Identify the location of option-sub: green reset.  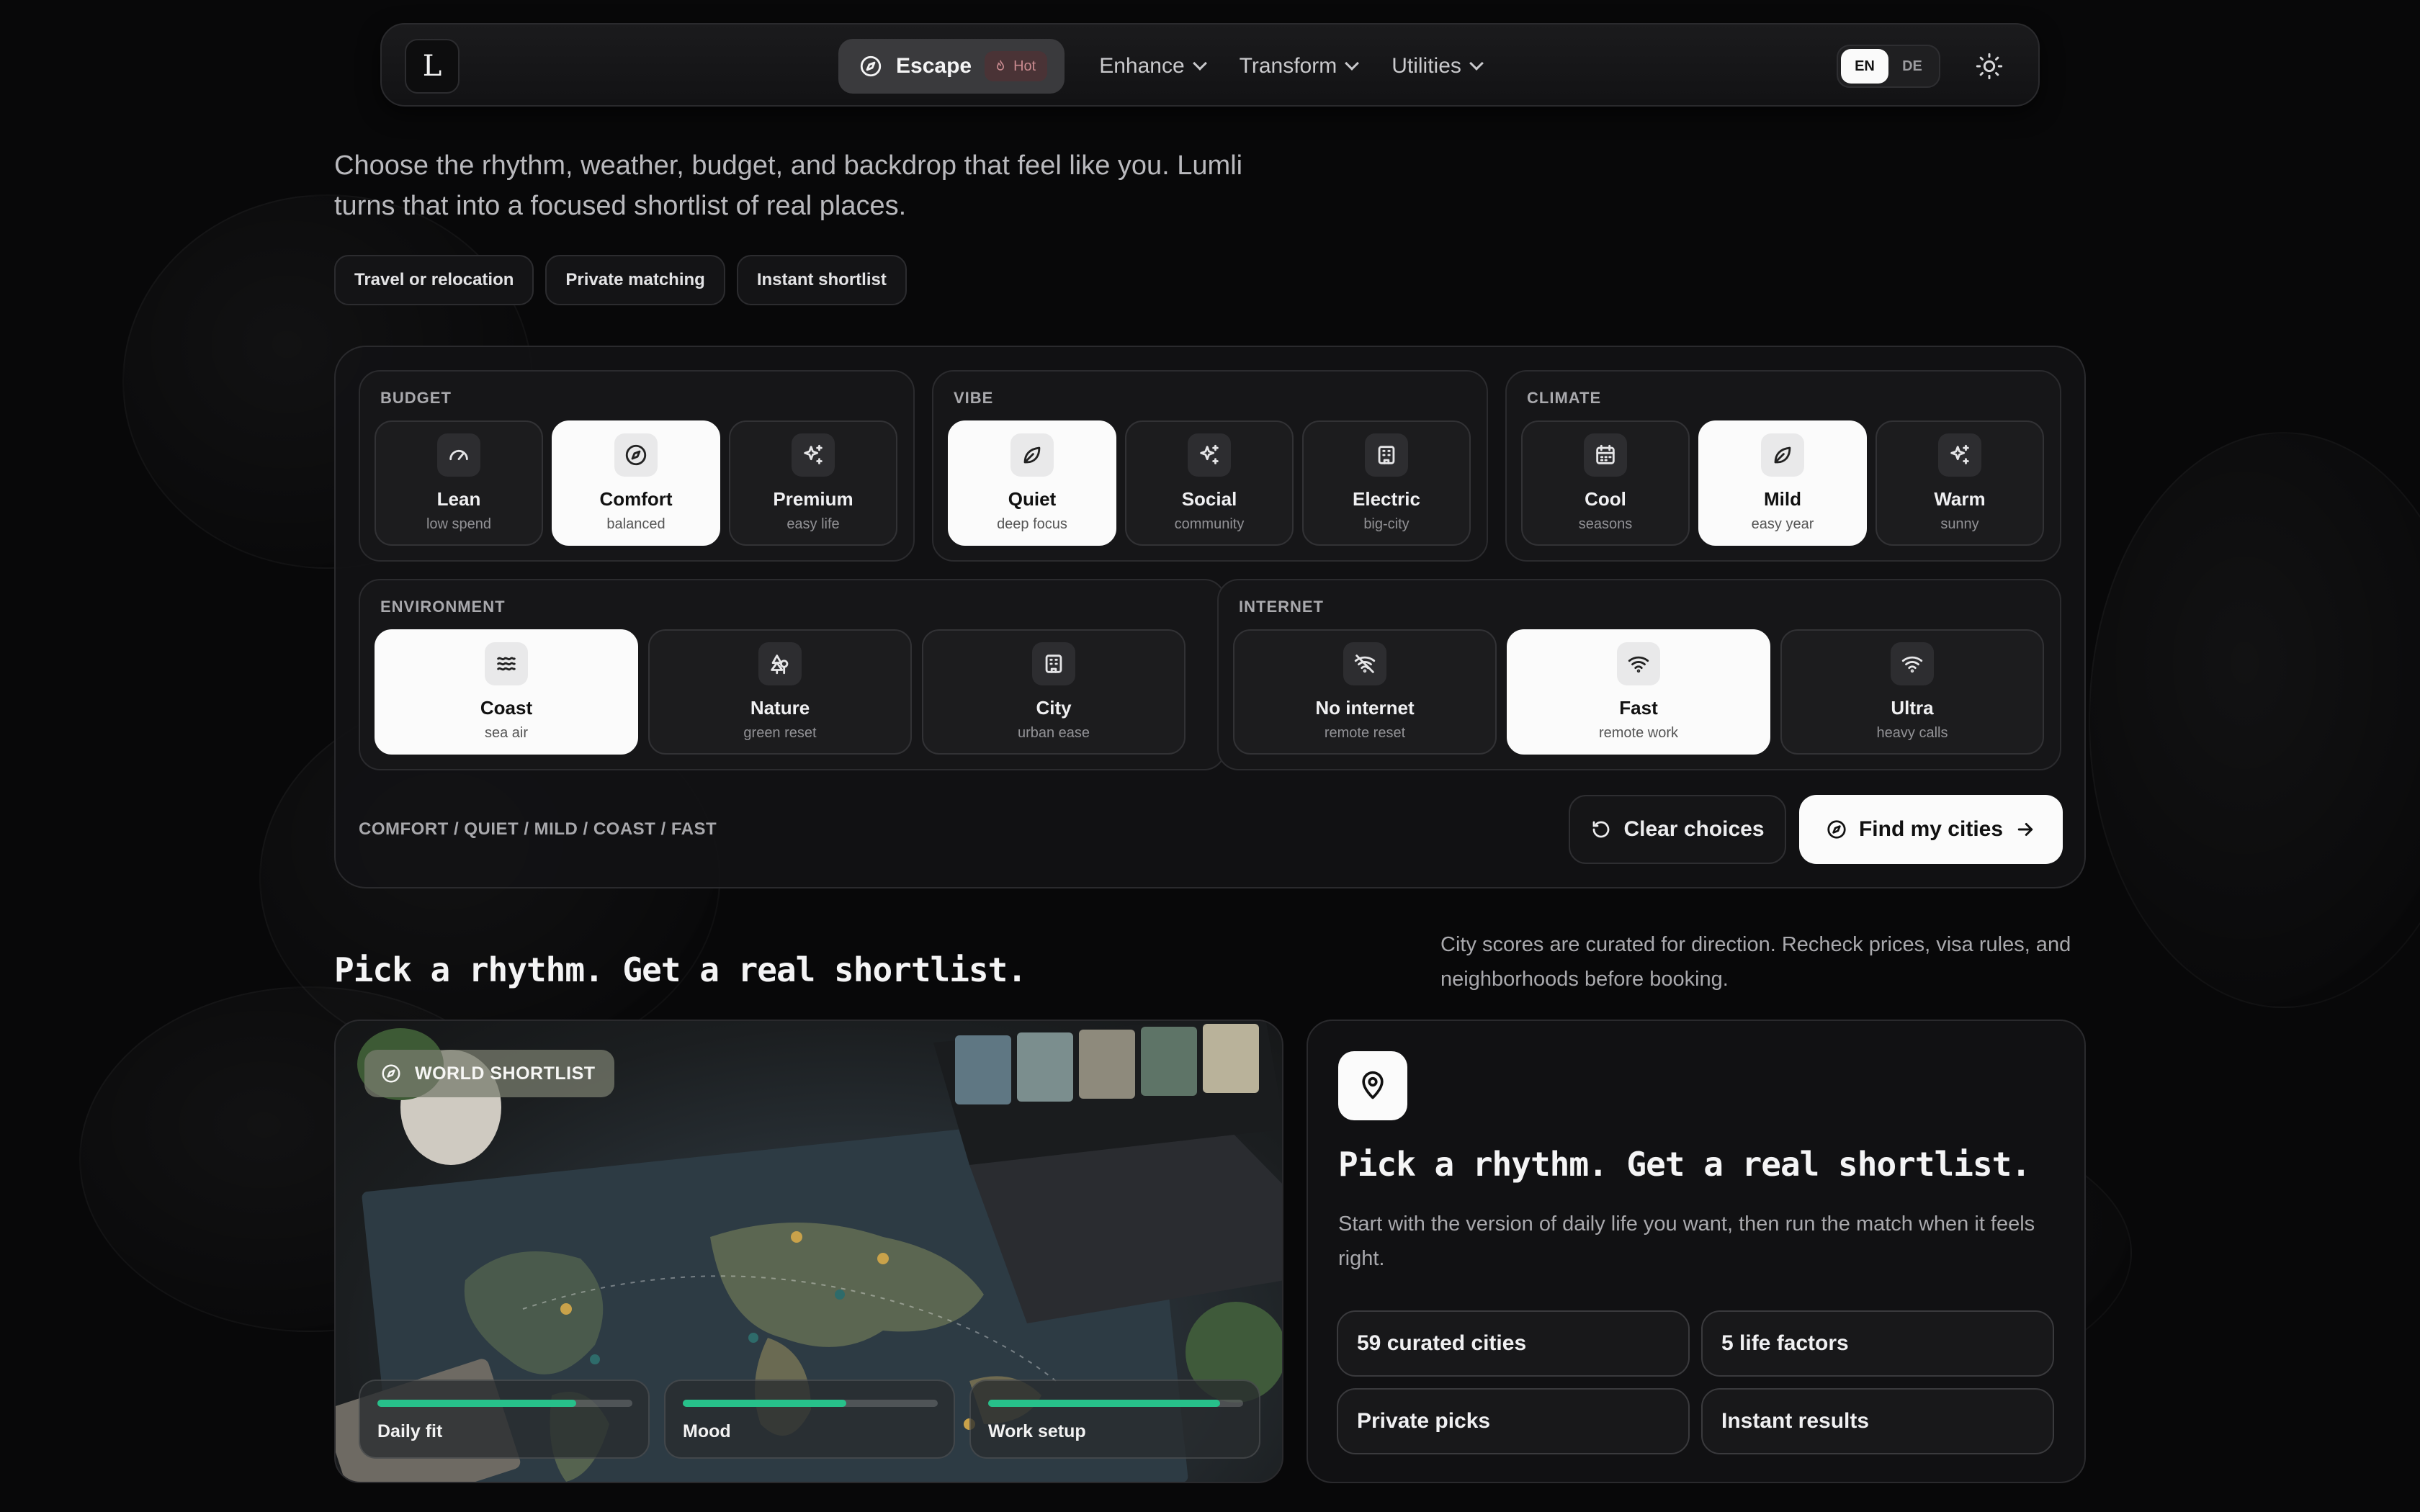
(780, 733).